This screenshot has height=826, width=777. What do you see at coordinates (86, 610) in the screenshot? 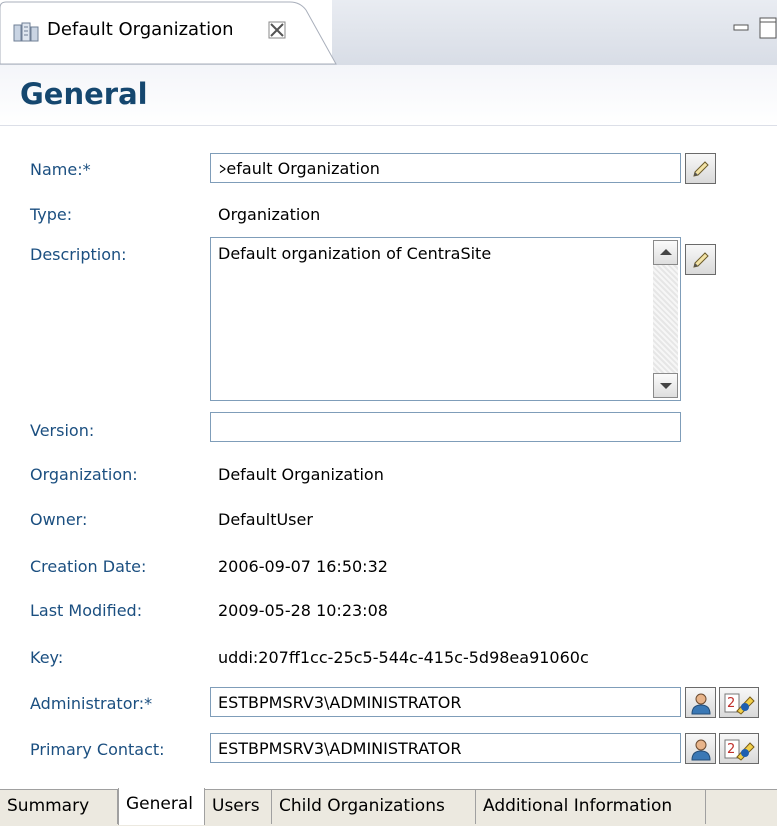
I see `last-modified-label: Last Modified:` at bounding box center [86, 610].